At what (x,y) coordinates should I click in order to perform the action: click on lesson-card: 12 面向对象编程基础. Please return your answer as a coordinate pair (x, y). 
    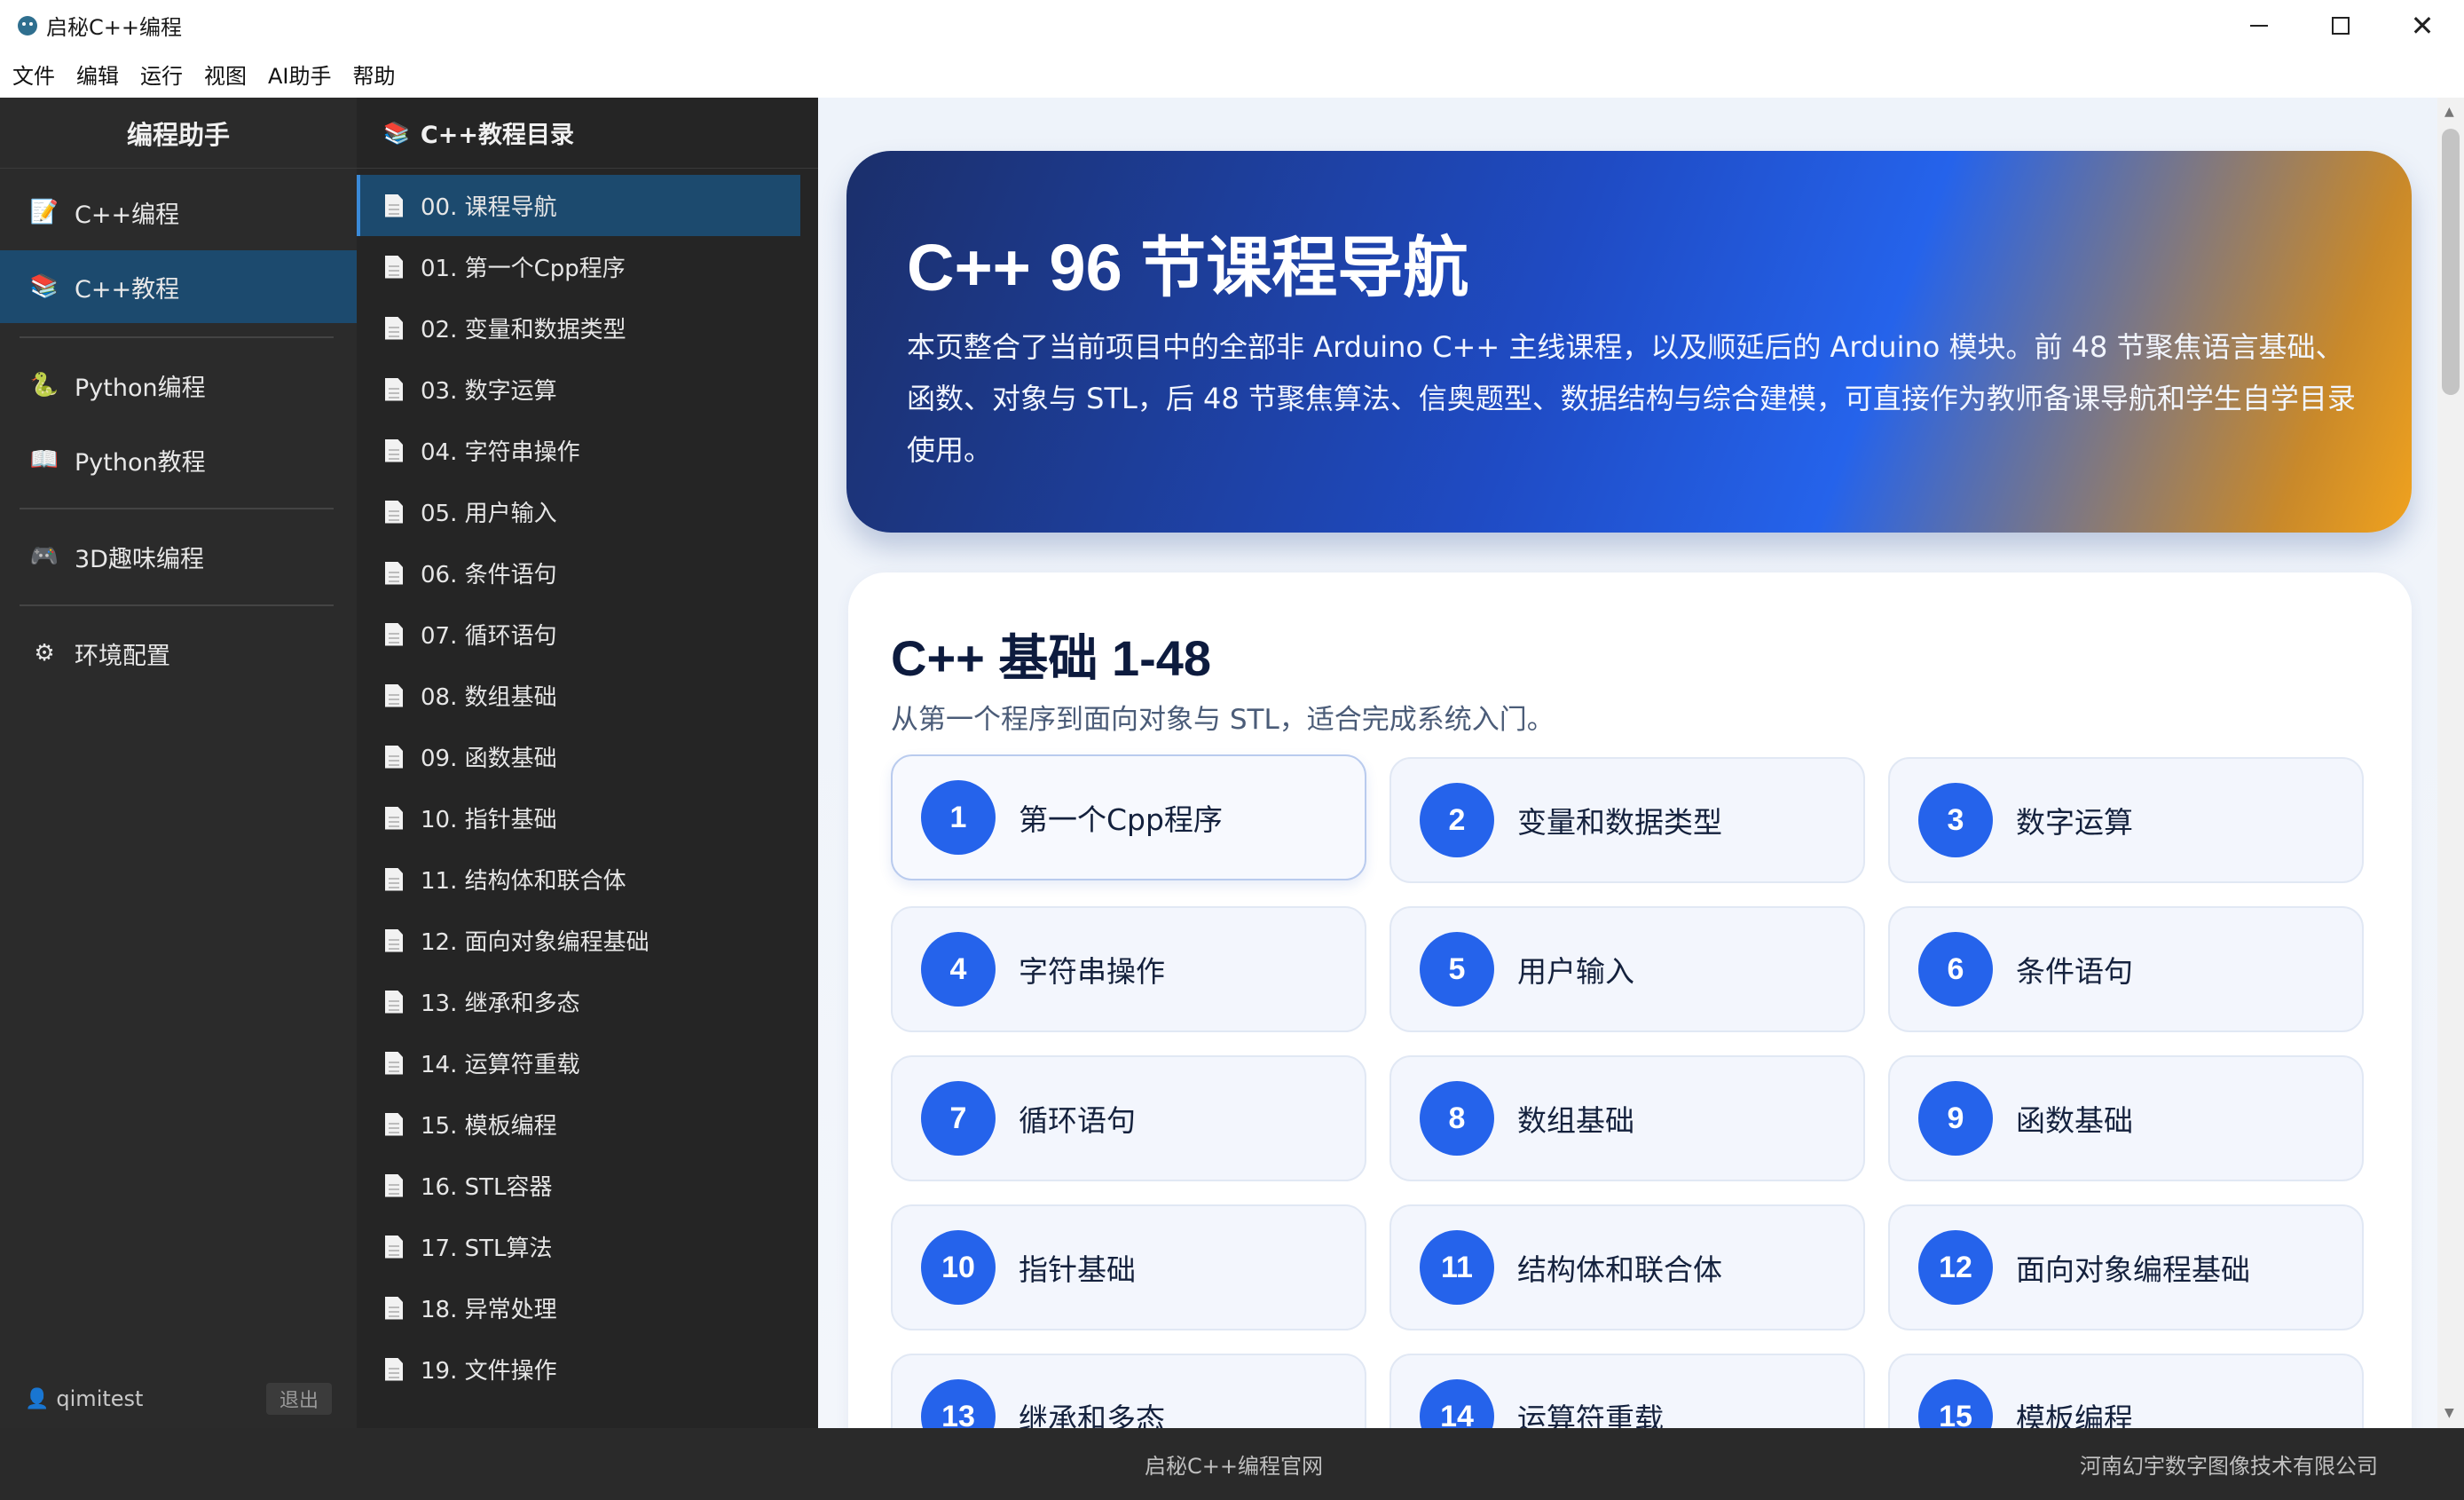
    Looking at the image, I should click on (2126, 1267).